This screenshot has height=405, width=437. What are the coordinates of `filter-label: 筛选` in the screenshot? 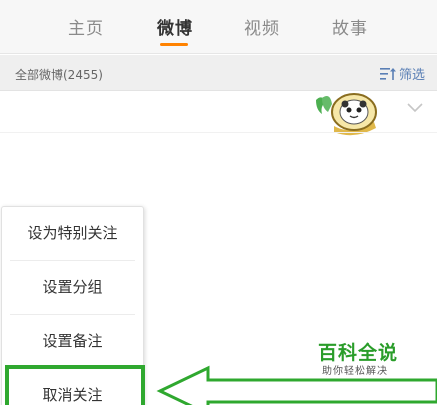 It's located at (411, 75).